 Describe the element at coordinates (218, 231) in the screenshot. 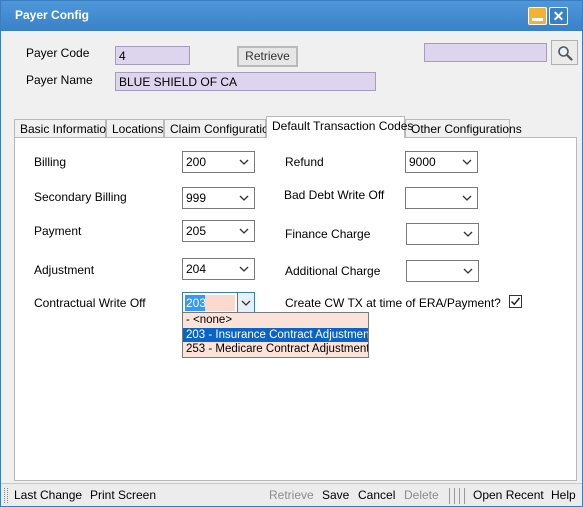

I see `payment-select: 205` at that location.